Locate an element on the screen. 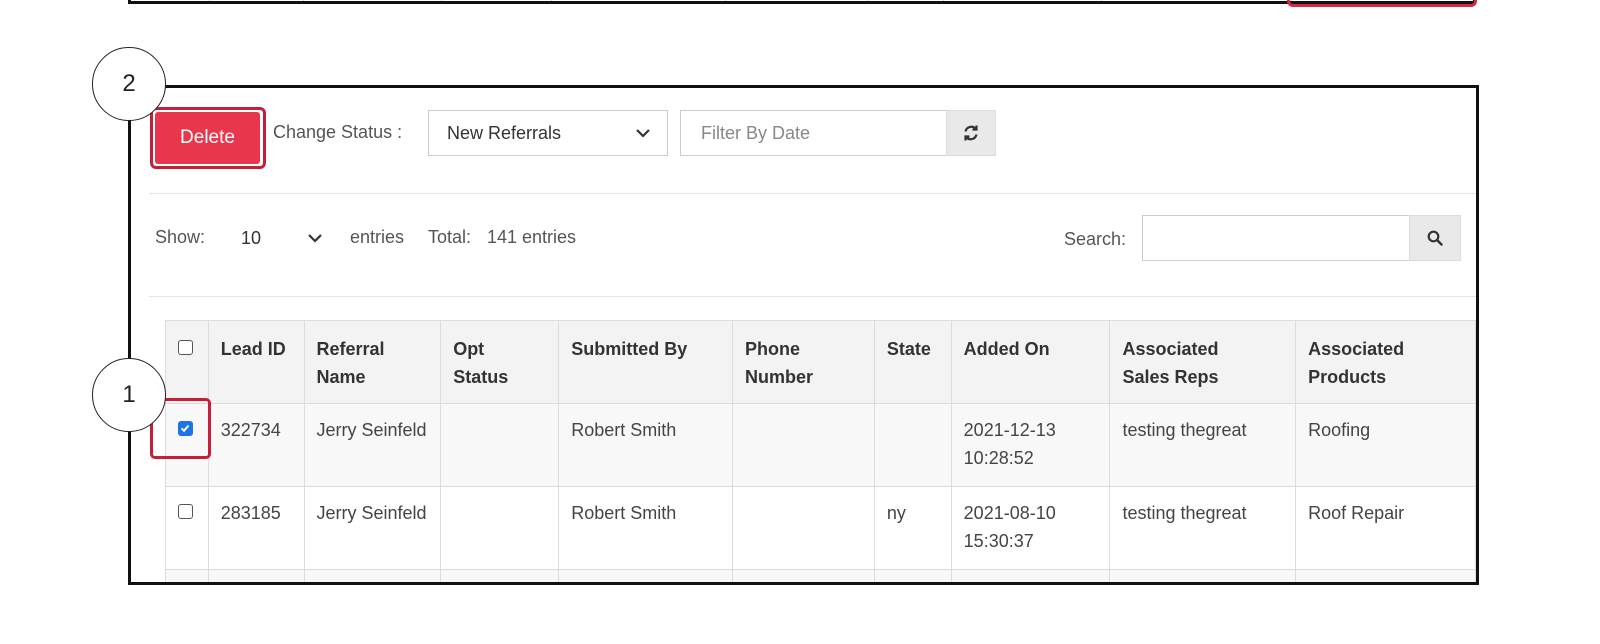  search-input is located at coordinates (1276, 238).